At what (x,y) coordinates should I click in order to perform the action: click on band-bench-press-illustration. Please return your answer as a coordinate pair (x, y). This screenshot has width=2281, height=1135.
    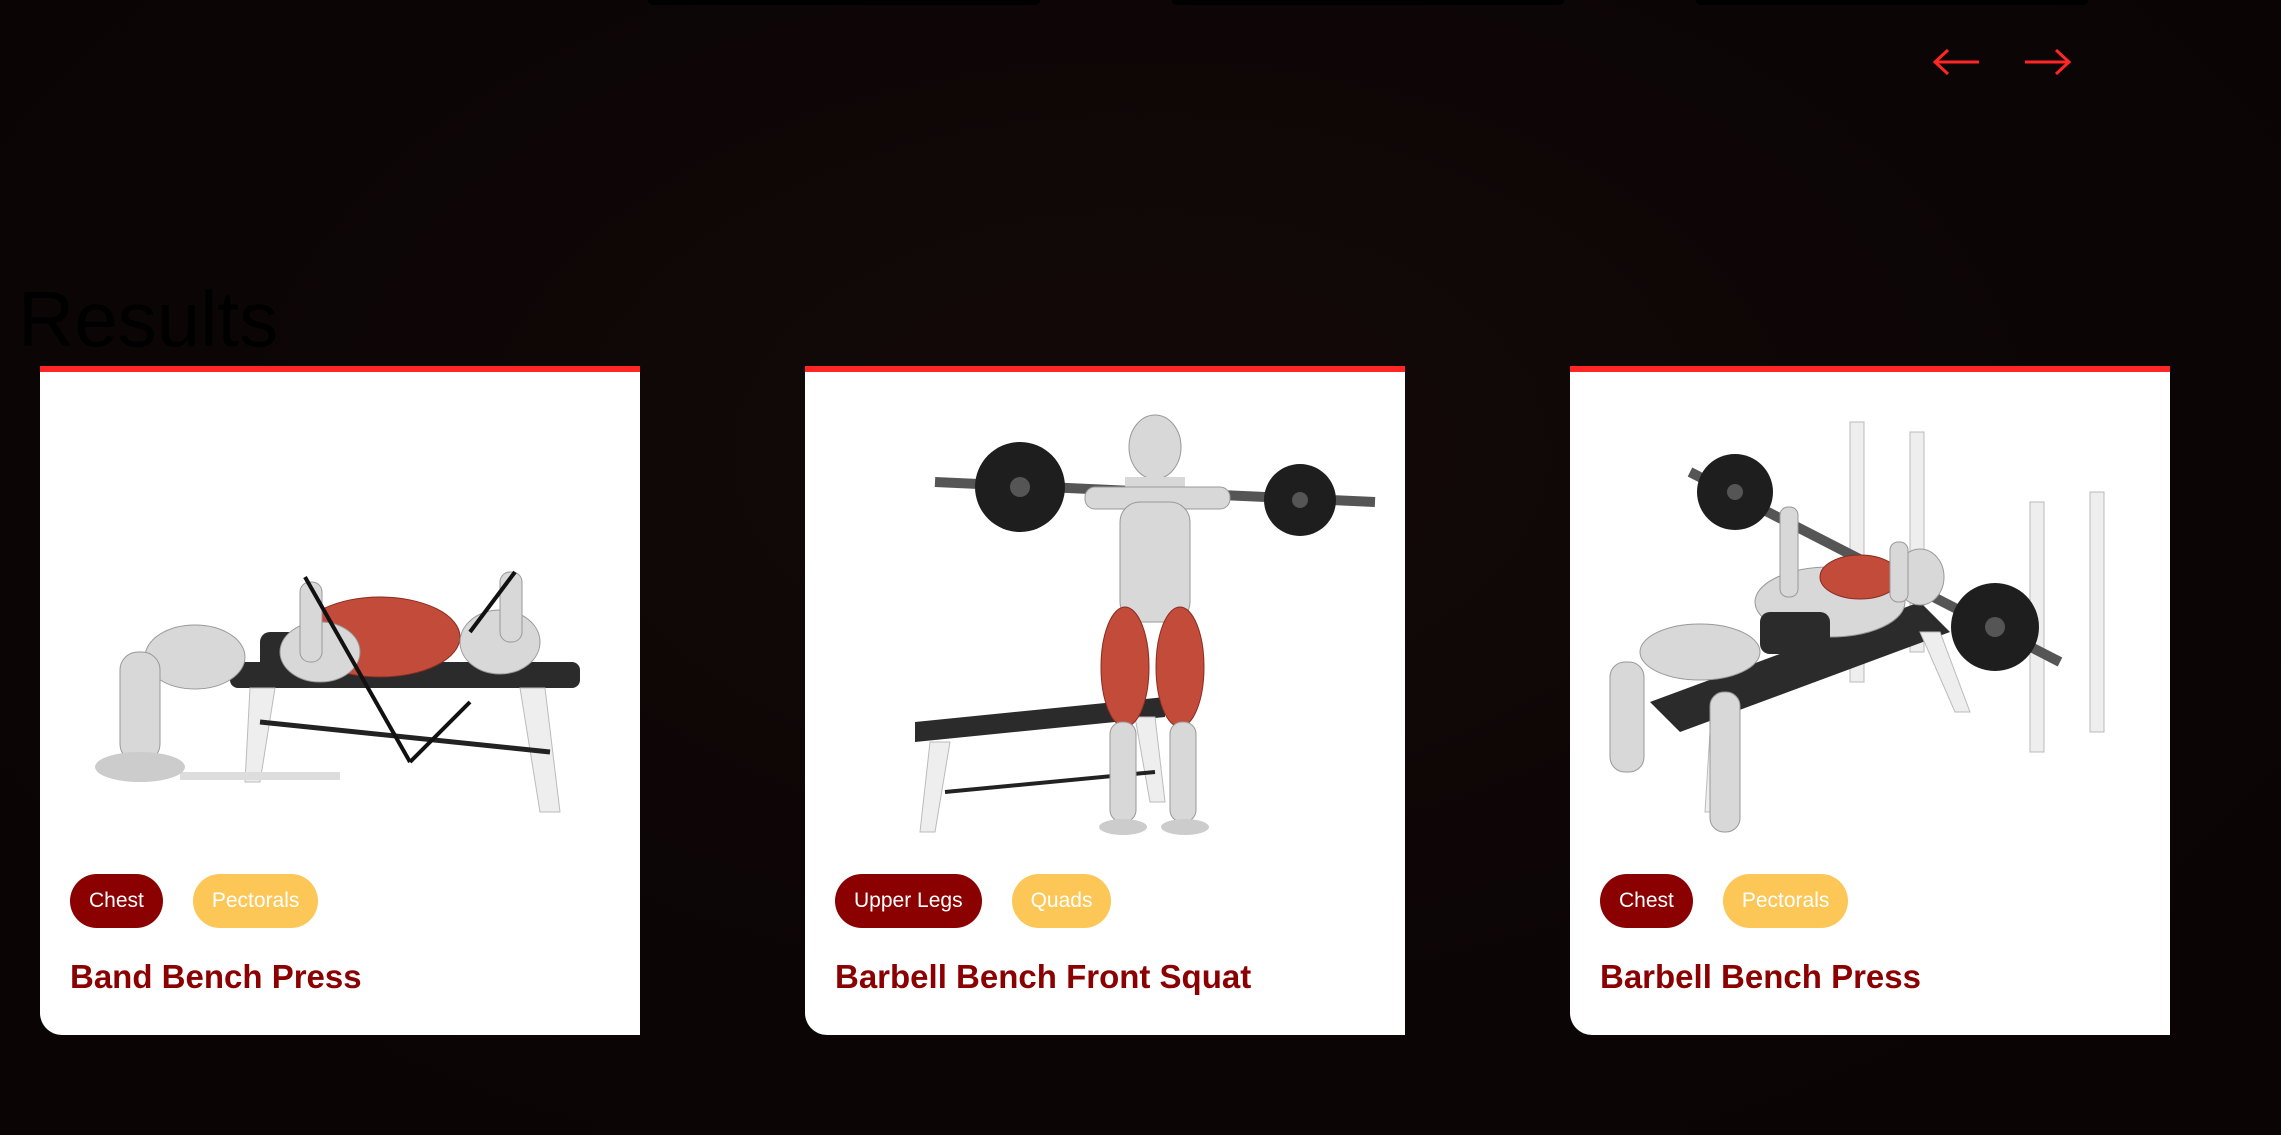
    Looking at the image, I should click on (340, 627).